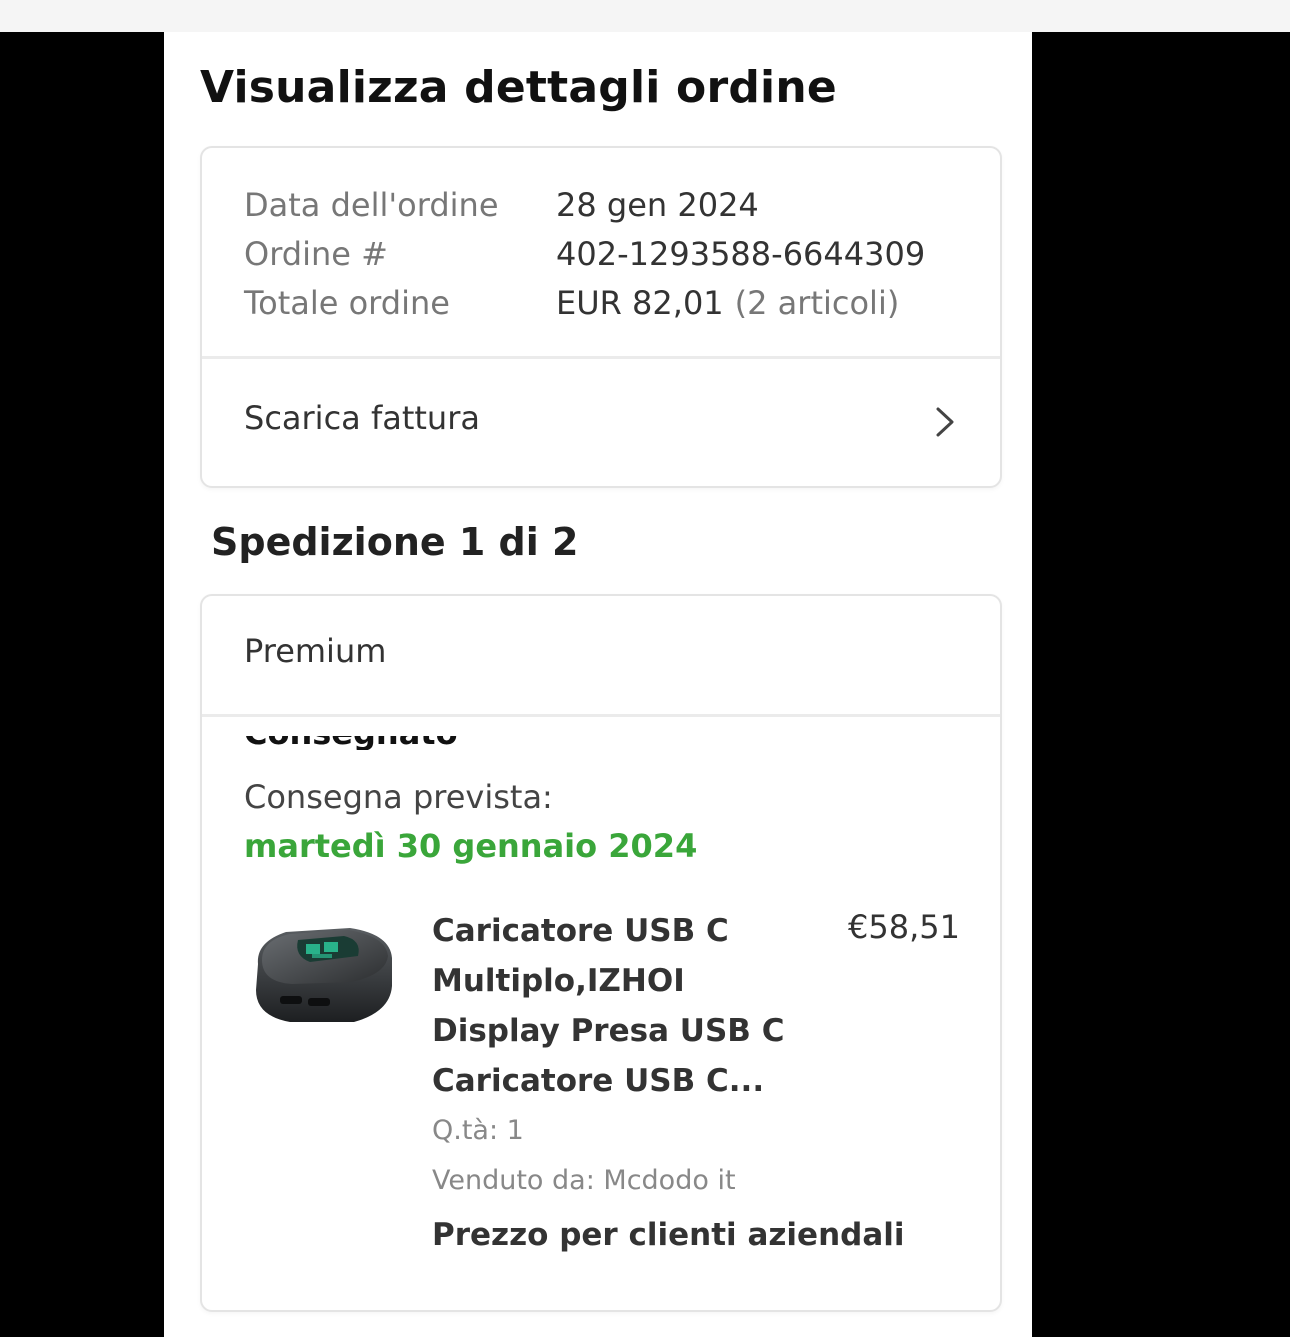  Describe the element at coordinates (601, 422) in the screenshot. I see `download-invoice-button: Scarica fattura` at that location.